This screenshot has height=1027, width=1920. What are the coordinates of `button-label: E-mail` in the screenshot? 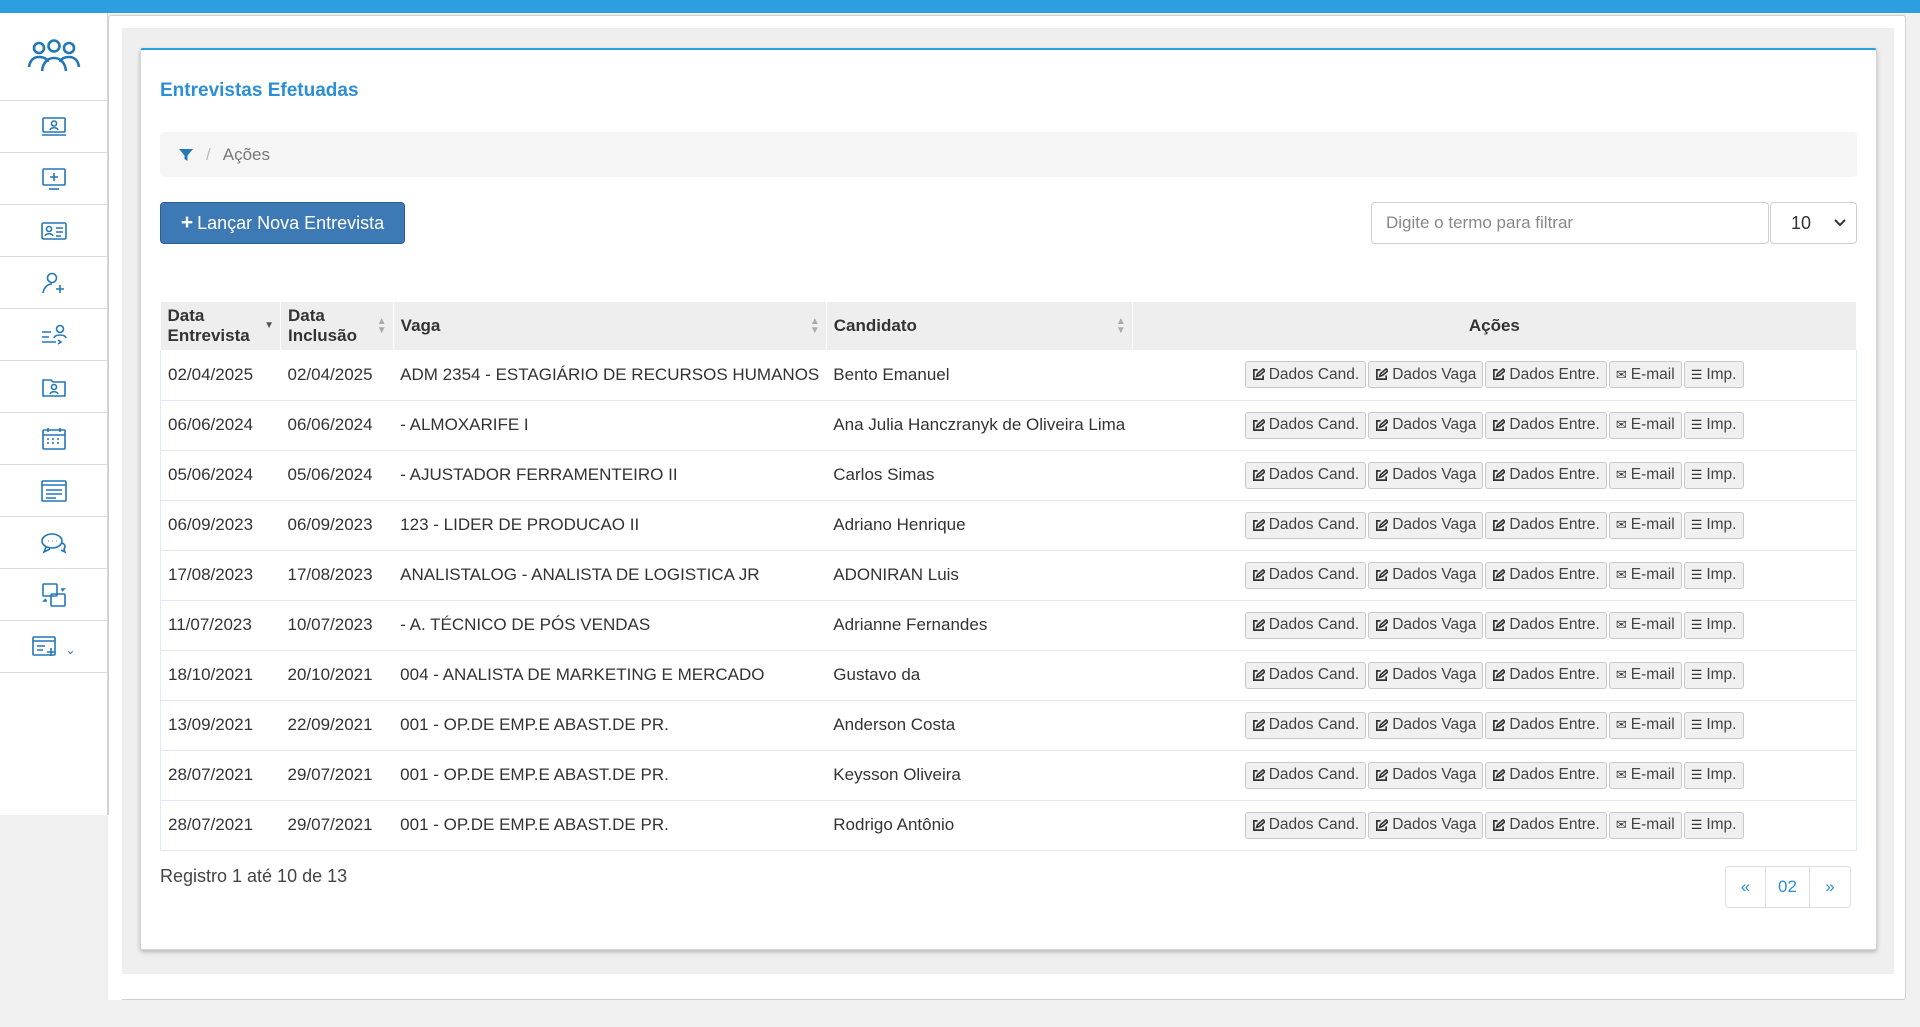 It's located at (1652, 474).